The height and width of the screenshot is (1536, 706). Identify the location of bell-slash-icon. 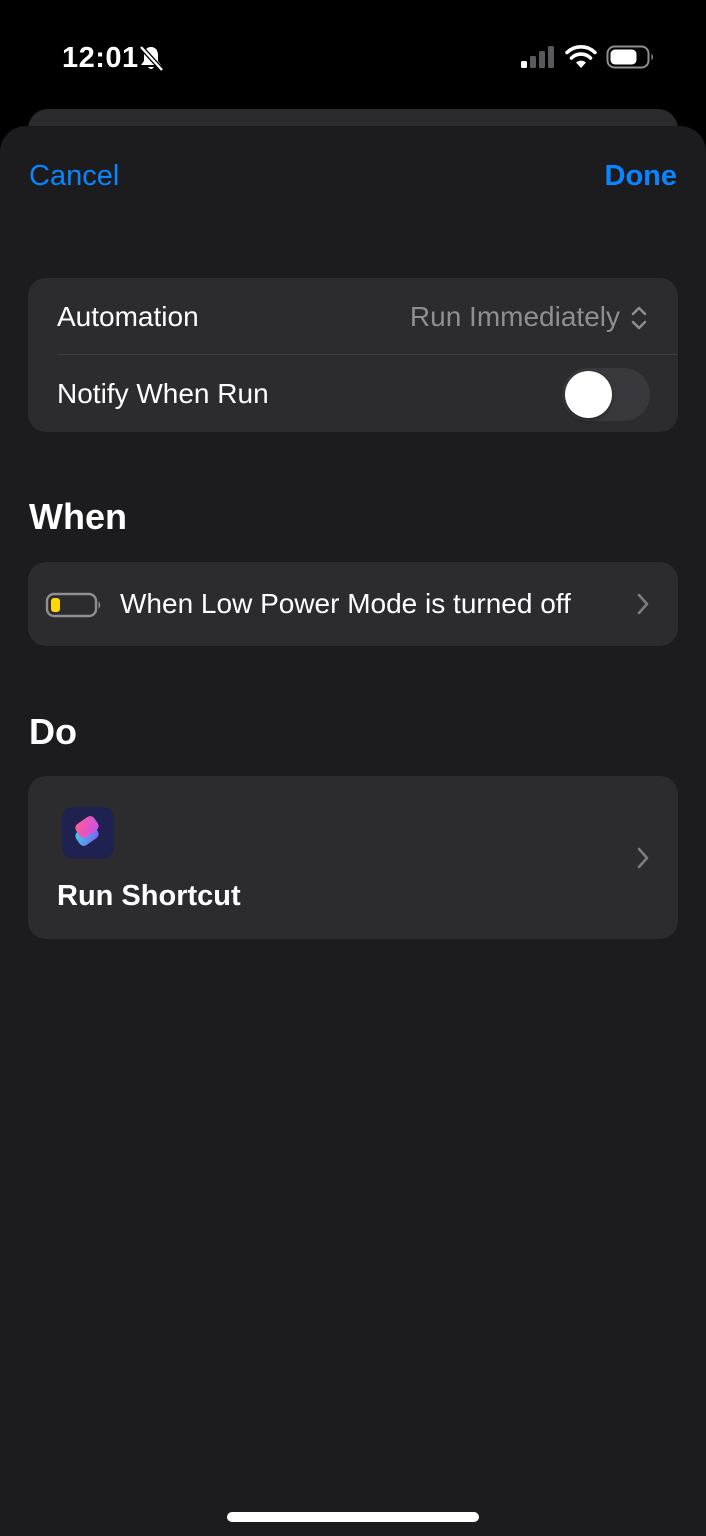
(151, 58).